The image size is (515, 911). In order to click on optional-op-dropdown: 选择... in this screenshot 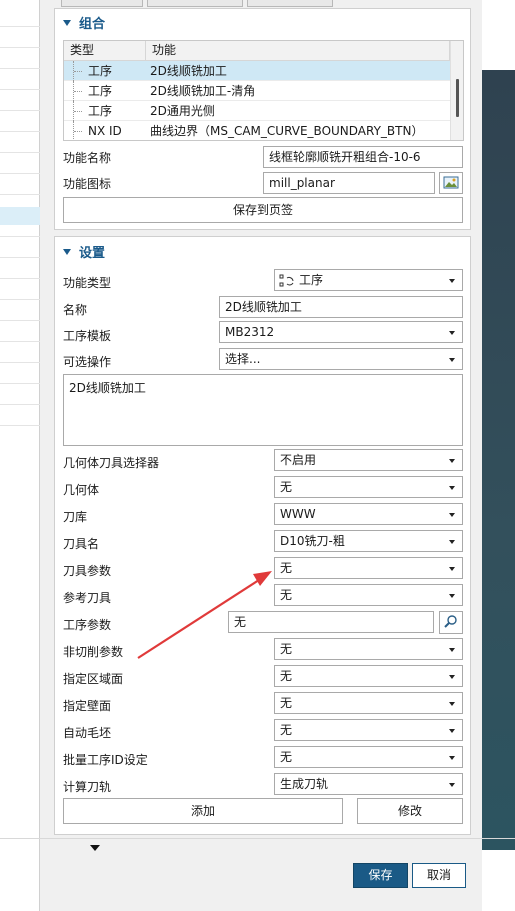, I will do `click(341, 359)`.